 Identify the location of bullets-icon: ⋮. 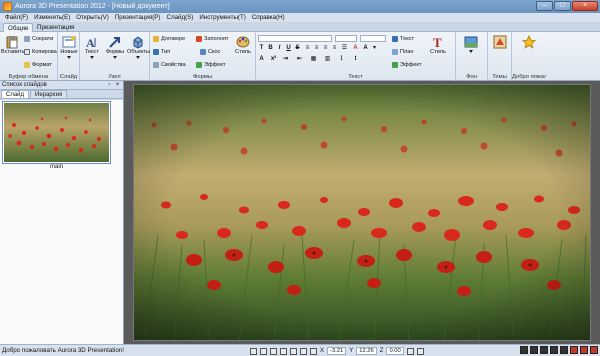
(341, 59).